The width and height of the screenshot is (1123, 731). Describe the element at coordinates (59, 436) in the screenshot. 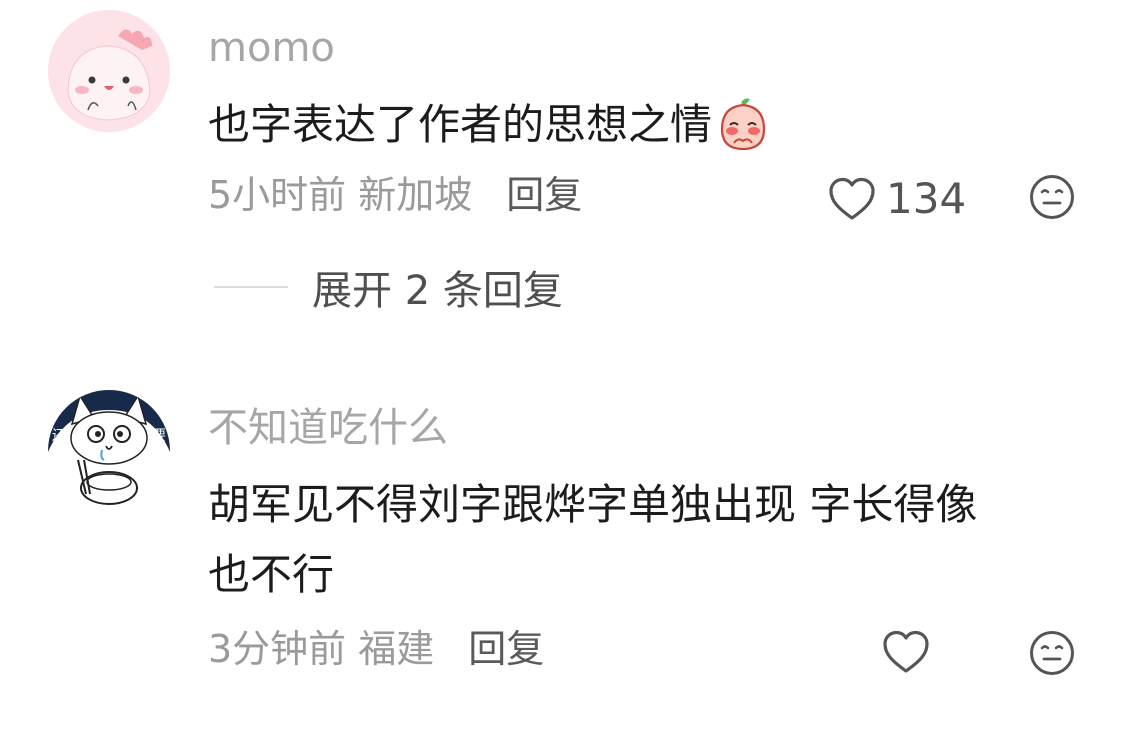

I see `avatar-text-left: 还` at that location.